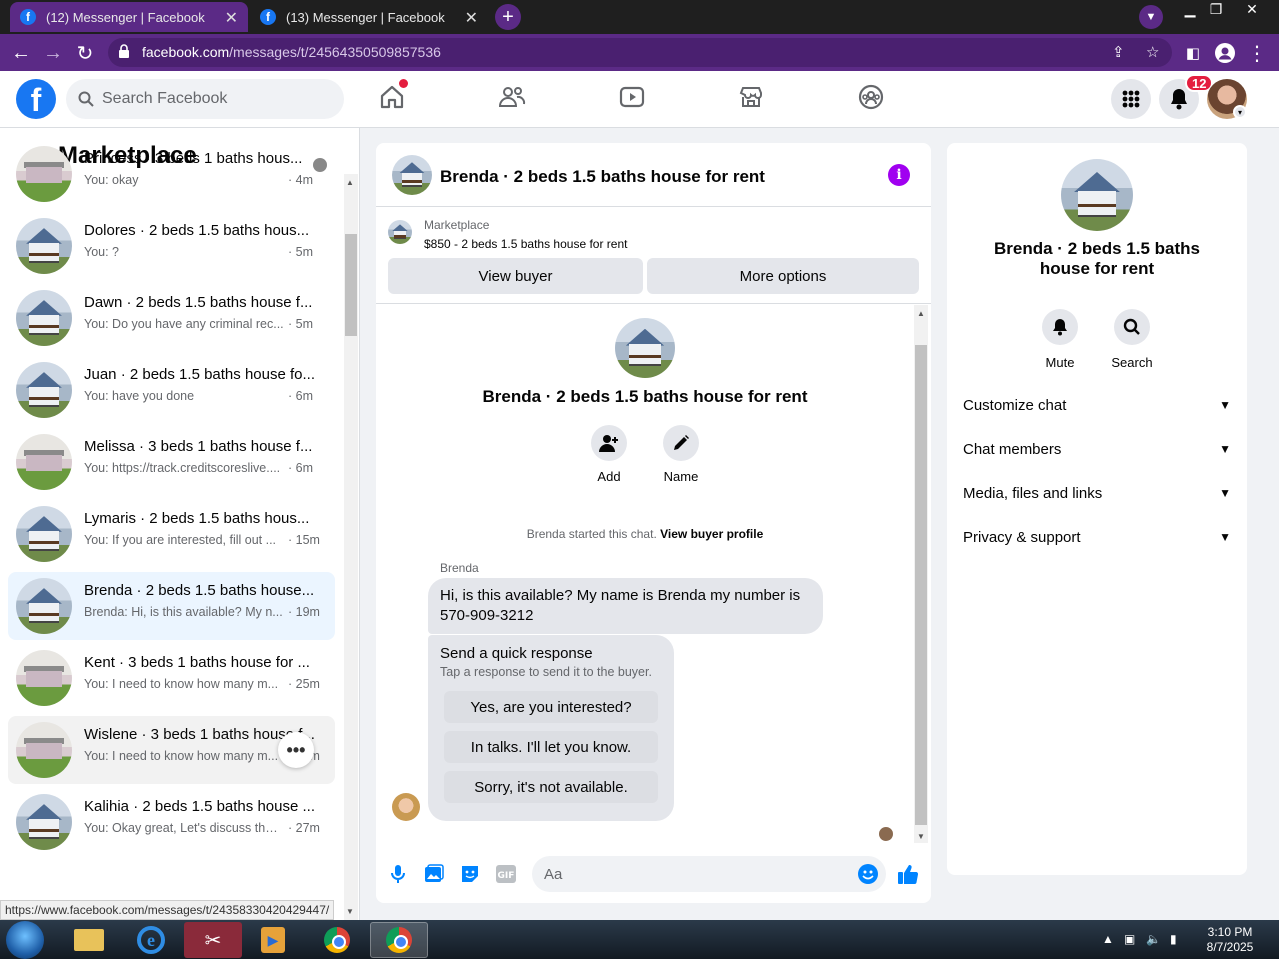 The image size is (1279, 959). What do you see at coordinates (1118, 52) in the screenshot?
I see `share-icon: ⇪` at bounding box center [1118, 52].